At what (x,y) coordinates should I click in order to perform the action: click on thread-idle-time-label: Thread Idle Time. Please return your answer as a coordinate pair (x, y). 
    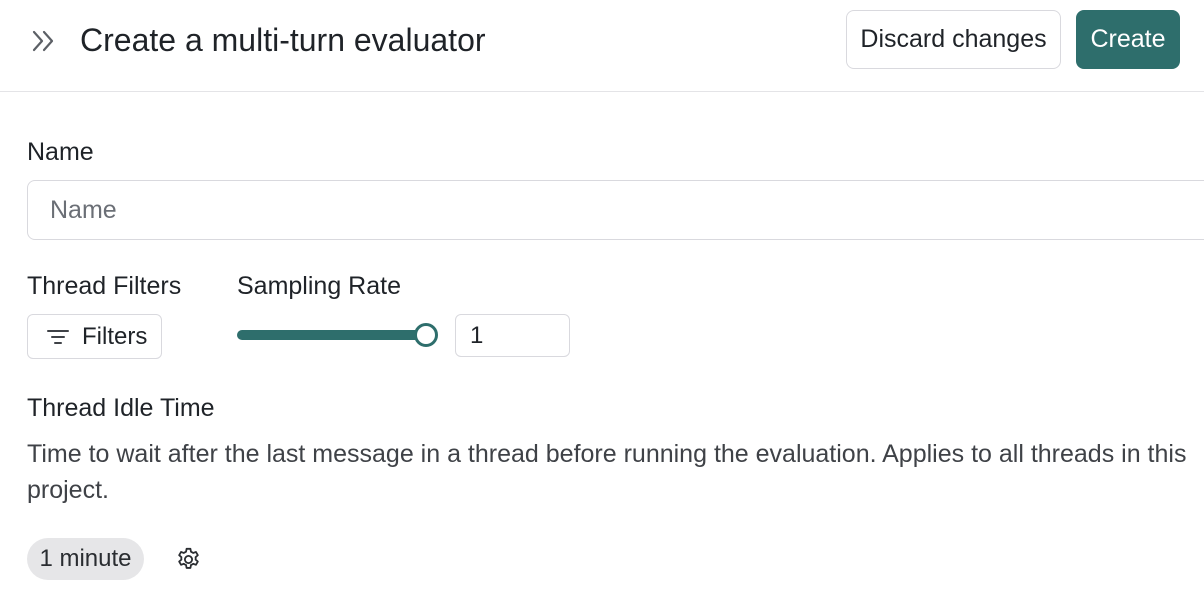
    Looking at the image, I should click on (121, 408).